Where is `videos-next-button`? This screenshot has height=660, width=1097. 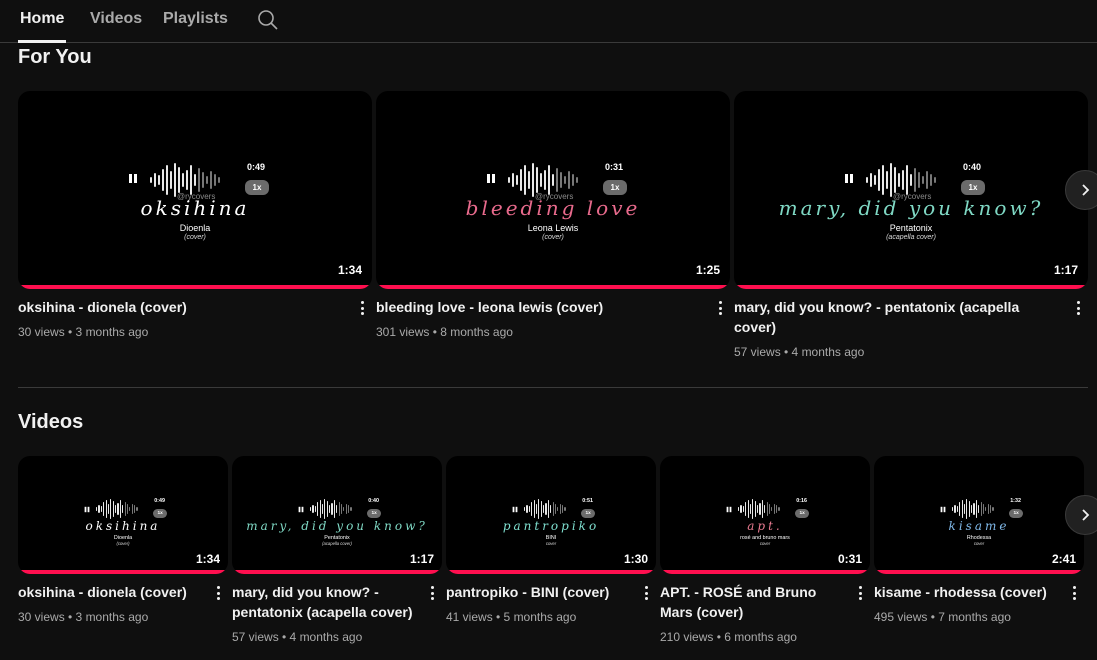
videos-next-button is located at coordinates (1081, 515).